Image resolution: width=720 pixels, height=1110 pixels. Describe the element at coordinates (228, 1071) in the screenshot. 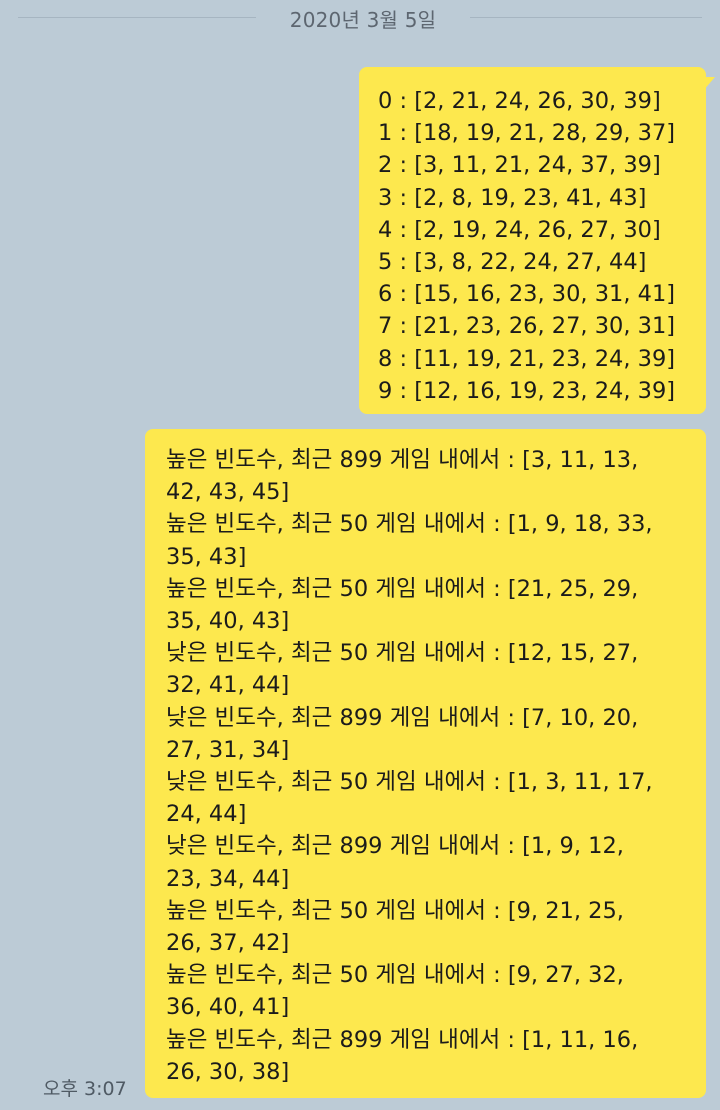

I see `message-line: 26, 30, 38]` at that location.